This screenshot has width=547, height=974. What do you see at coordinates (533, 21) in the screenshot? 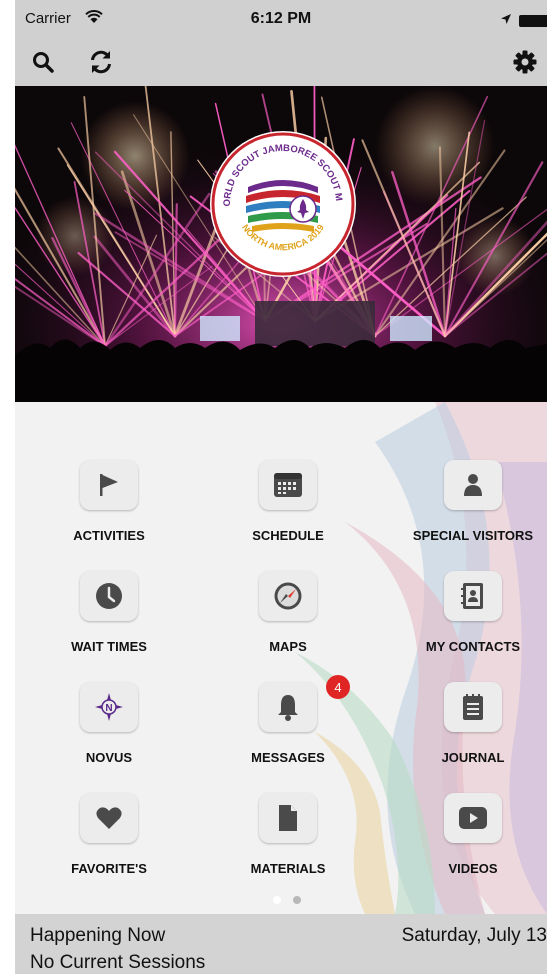
I see `battery-icon` at bounding box center [533, 21].